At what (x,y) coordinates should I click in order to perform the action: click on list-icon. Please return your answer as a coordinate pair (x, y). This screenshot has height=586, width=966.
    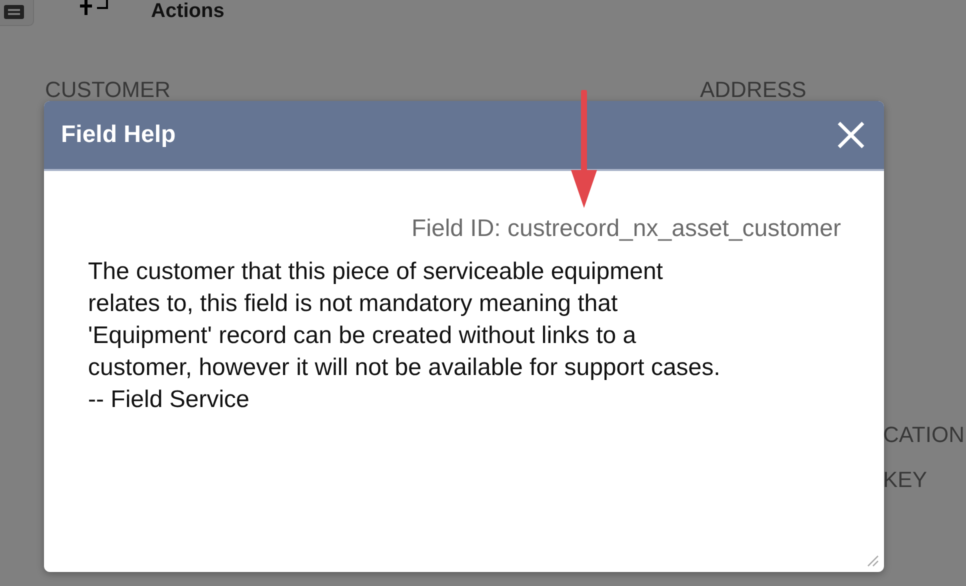
    Looking at the image, I should click on (14, 12).